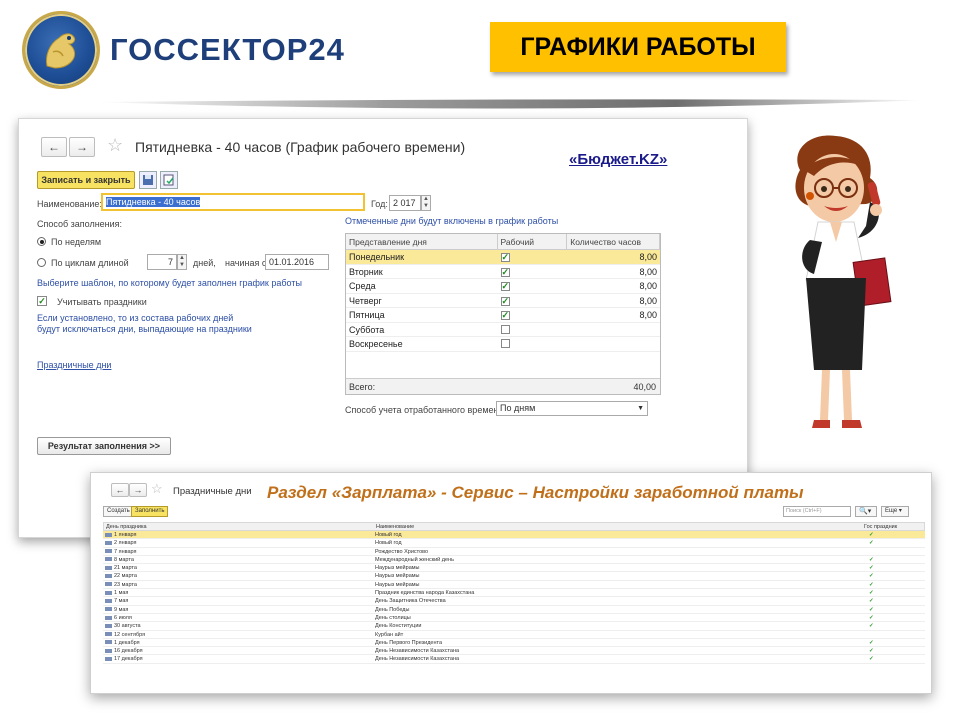 Image resolution: width=960 pixels, height=720 pixels. What do you see at coordinates (150, 511) in the screenshot?
I see `fill-button: Заполнить` at bounding box center [150, 511].